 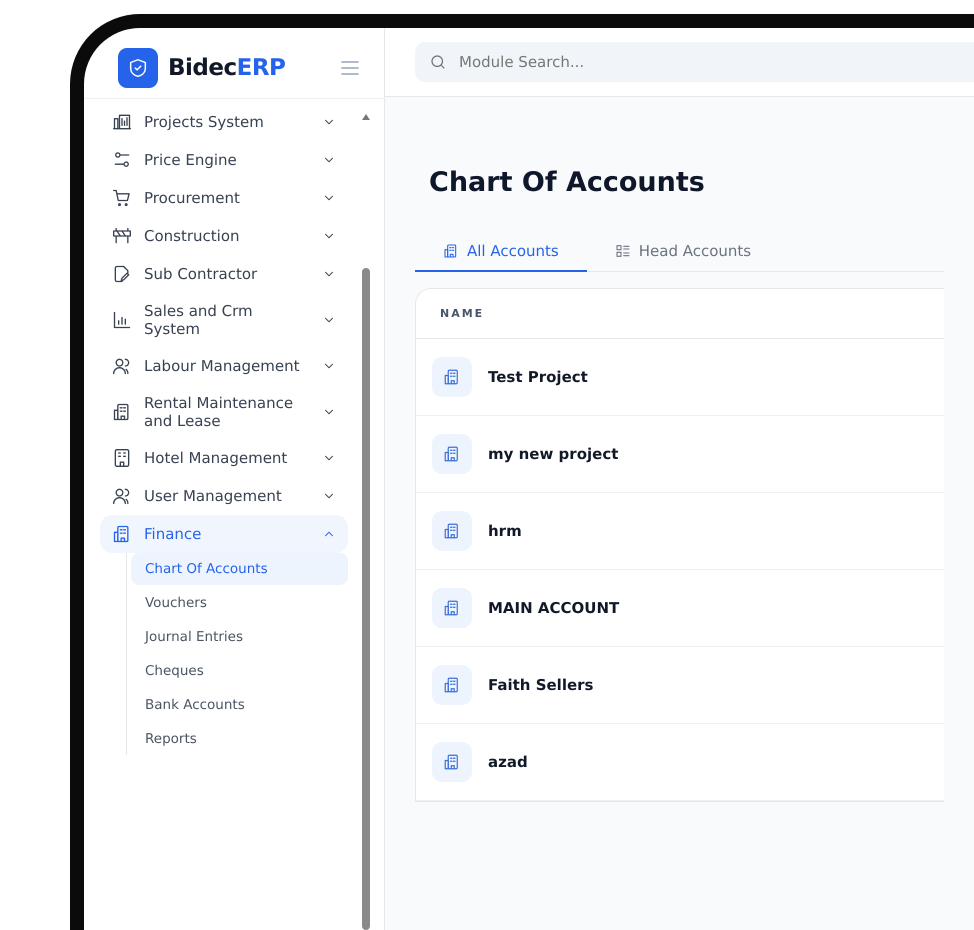 I want to click on sliders-icon, so click(x=122, y=160).